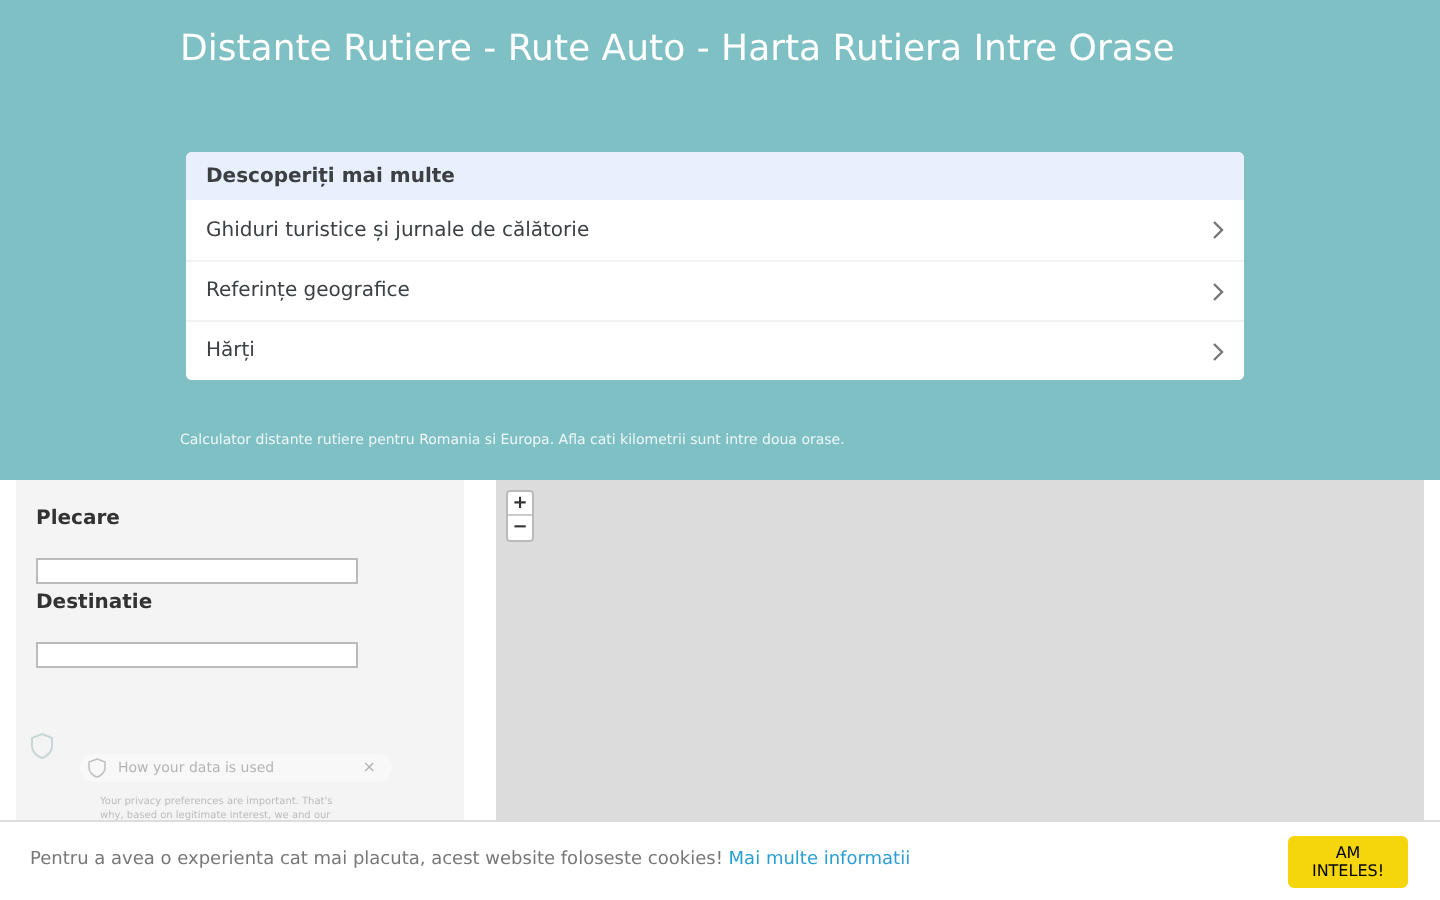  What do you see at coordinates (520, 504) in the screenshot?
I see `zoom-in-button: +` at bounding box center [520, 504].